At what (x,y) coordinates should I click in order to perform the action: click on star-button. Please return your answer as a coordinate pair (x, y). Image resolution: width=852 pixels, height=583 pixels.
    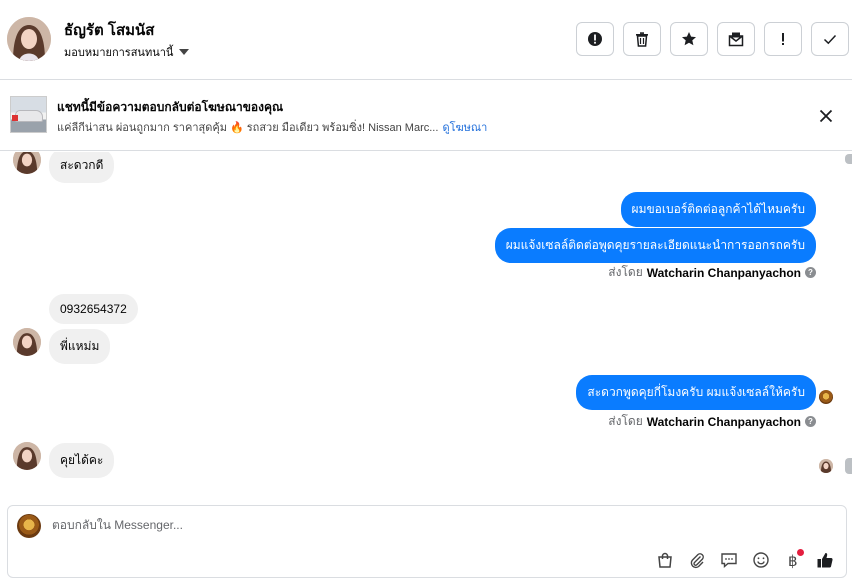
    Looking at the image, I should click on (689, 39).